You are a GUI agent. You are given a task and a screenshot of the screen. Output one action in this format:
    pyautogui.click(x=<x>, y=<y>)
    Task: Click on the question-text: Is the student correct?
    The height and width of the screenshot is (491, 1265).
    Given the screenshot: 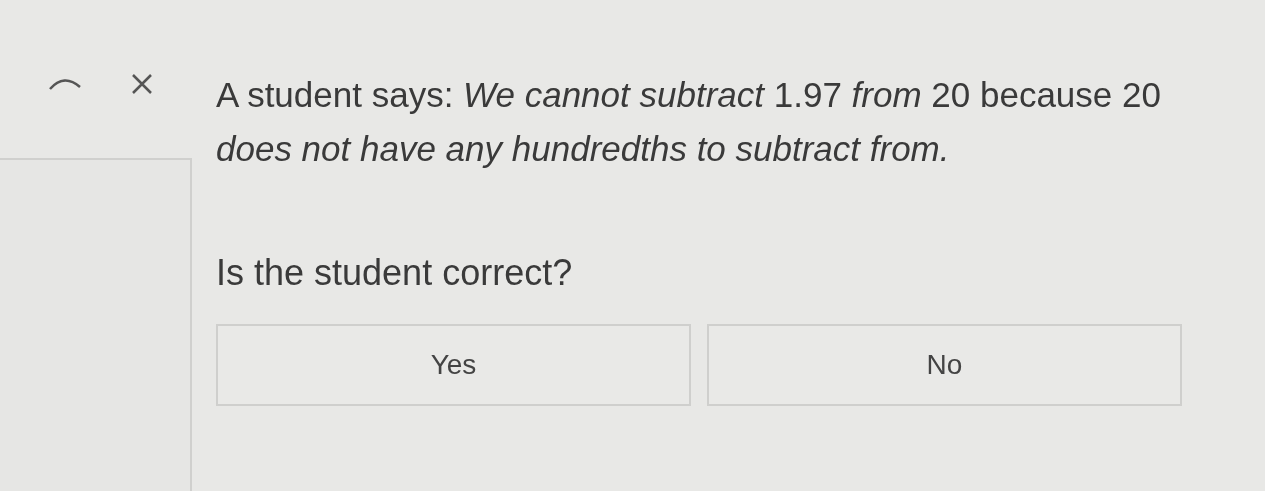 What is the action you would take?
    pyautogui.click(x=395, y=273)
    